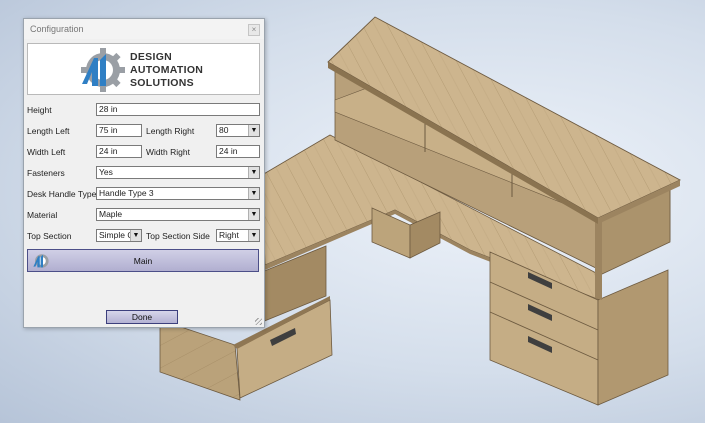  I want to click on desk-handle-row: Desk Handle Type Handle Type 3 ▼, so click(144, 194).